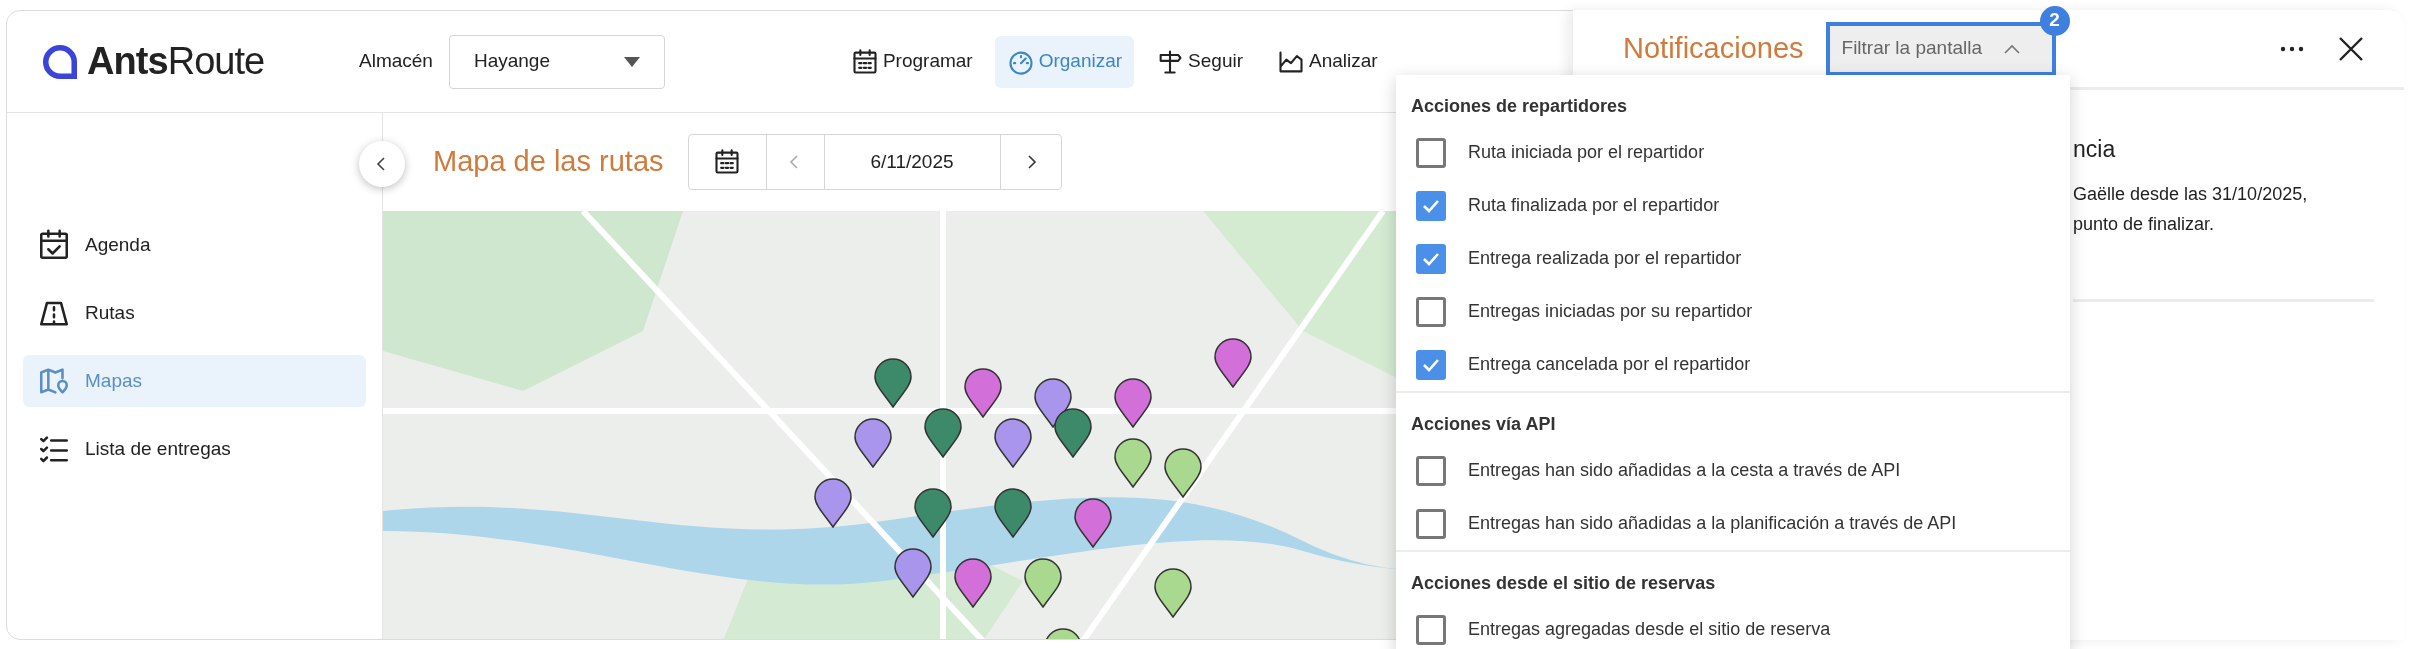 This screenshot has width=2410, height=649. What do you see at coordinates (548, 162) in the screenshot?
I see `map-title: Mapa de las rutas` at bounding box center [548, 162].